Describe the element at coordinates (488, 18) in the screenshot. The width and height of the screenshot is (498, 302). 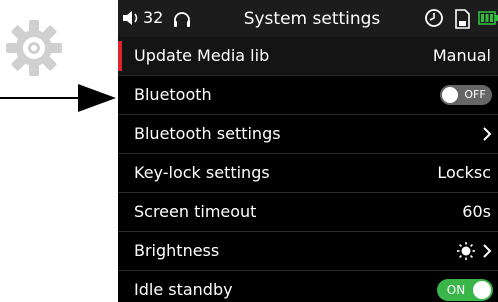
I see `battery-icon` at that location.